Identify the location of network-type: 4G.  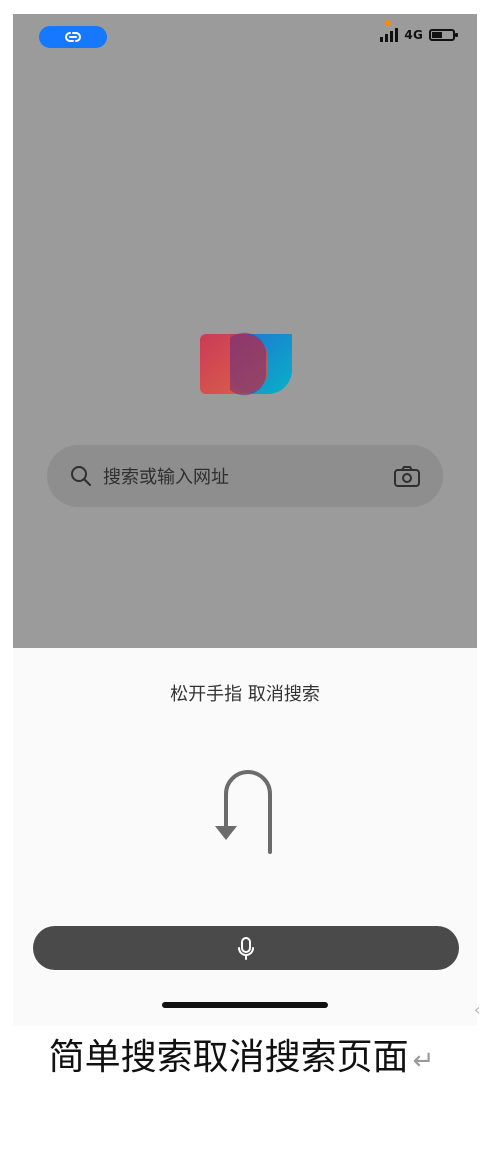
(413, 35).